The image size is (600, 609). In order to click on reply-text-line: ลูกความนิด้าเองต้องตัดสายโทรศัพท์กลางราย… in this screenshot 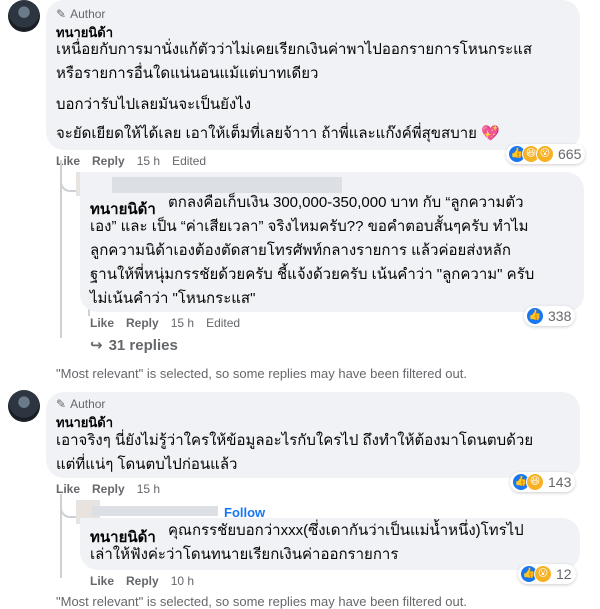, I will do `click(300, 250)`.